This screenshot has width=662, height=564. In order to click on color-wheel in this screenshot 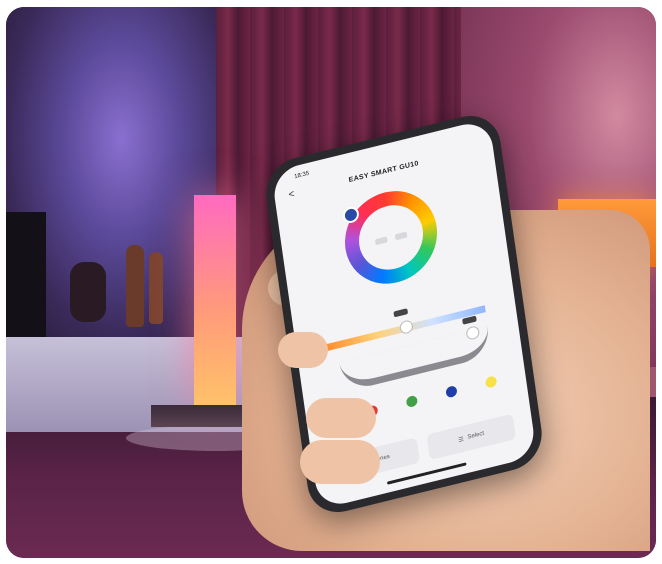, I will do `click(391, 237)`.